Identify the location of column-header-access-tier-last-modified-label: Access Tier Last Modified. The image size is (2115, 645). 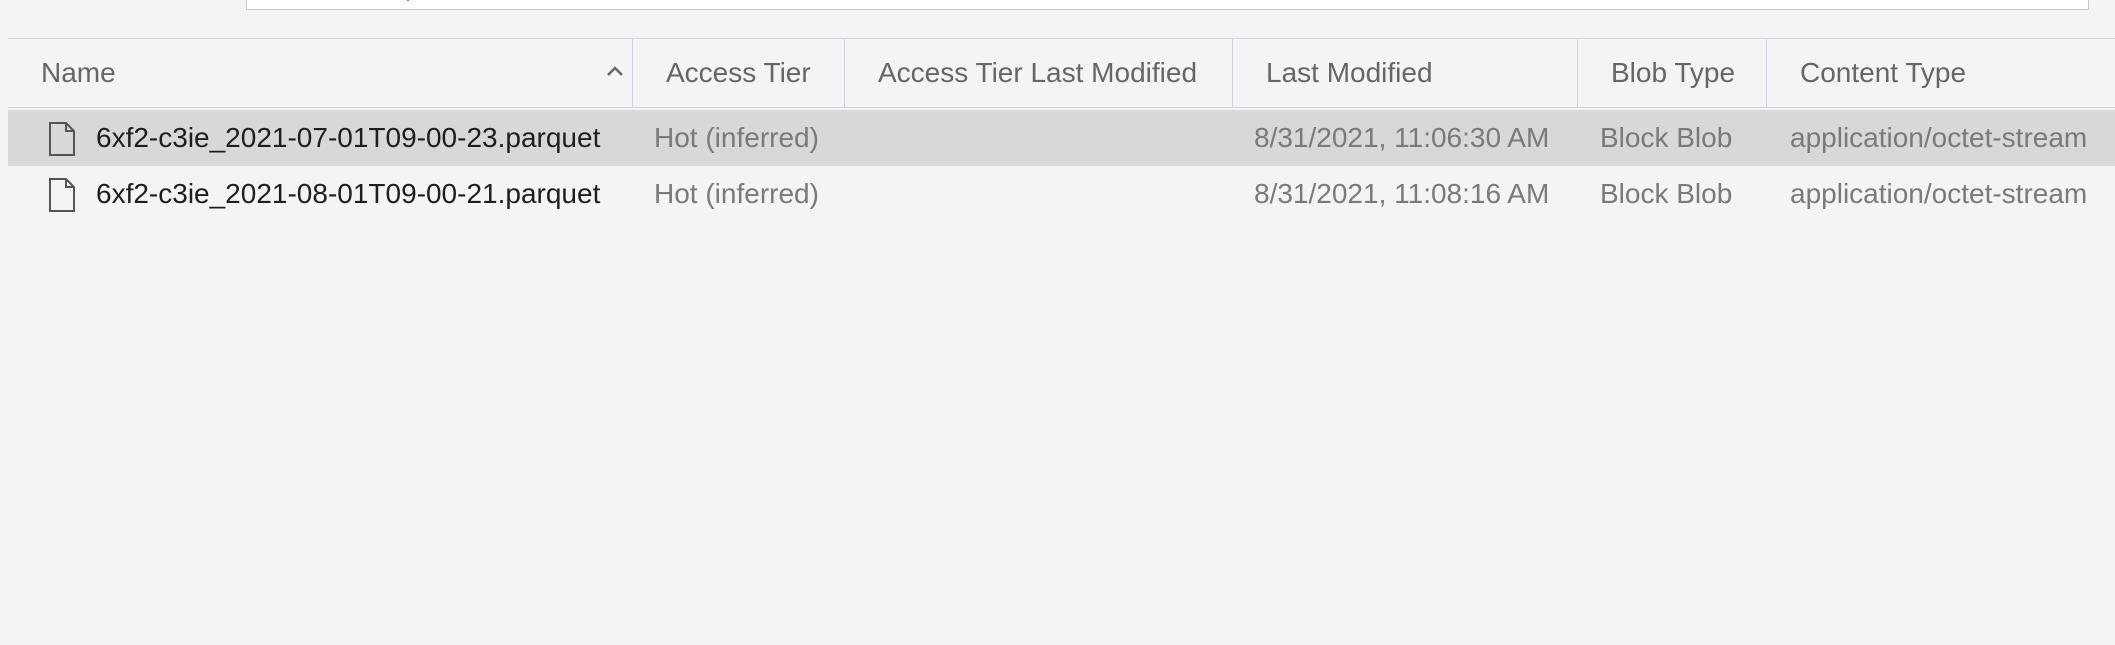
(1038, 72).